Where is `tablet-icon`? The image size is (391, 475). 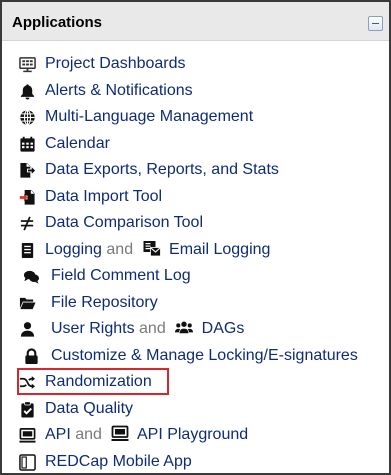 tablet-icon is located at coordinates (27, 462).